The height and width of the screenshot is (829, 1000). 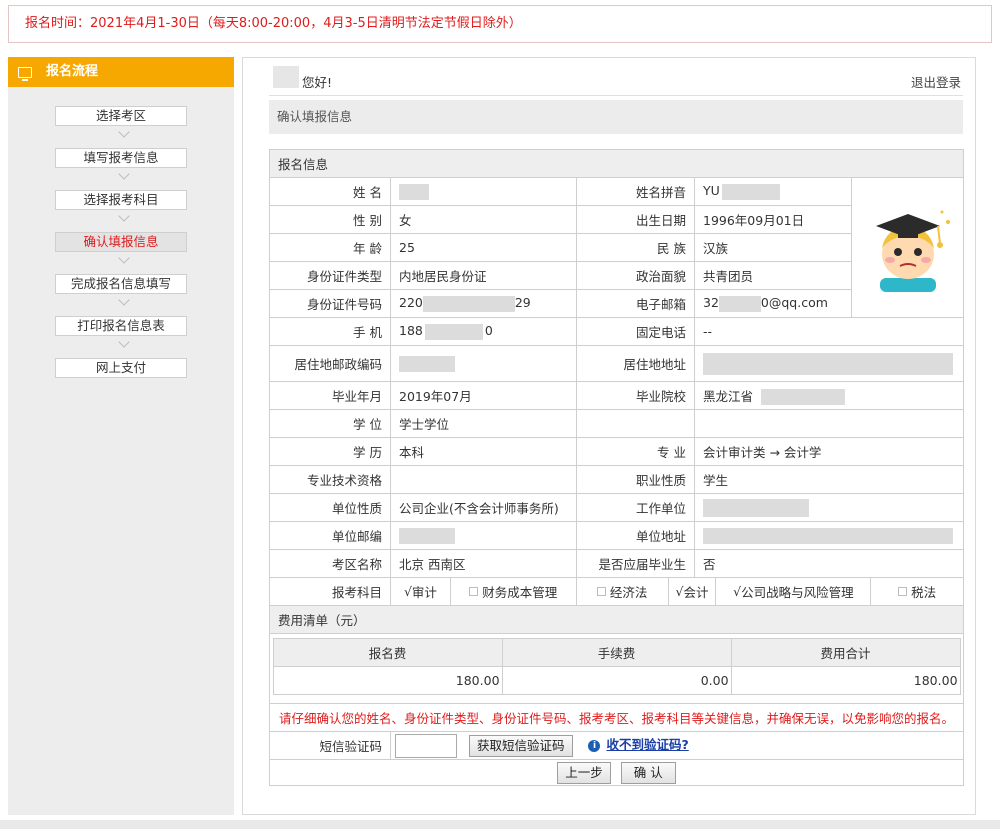 What do you see at coordinates (522, 303) in the screenshot?
I see `id-suffix: 29` at bounding box center [522, 303].